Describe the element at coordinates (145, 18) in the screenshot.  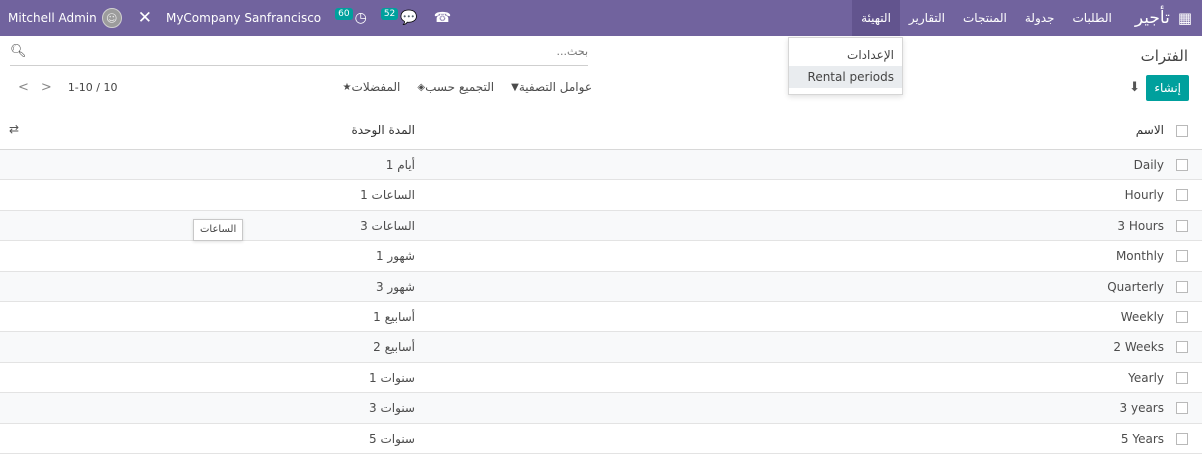
I see `debug-tools-icon: ✕` at that location.